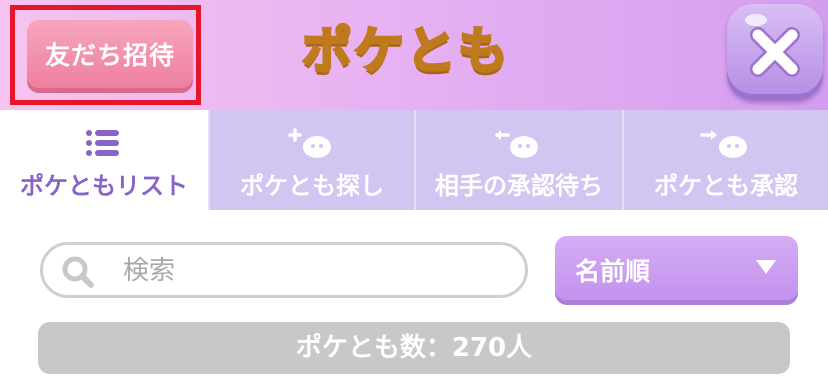 The height and width of the screenshot is (385, 828). I want to click on sort-dropdown: 名前順, so click(676, 268).